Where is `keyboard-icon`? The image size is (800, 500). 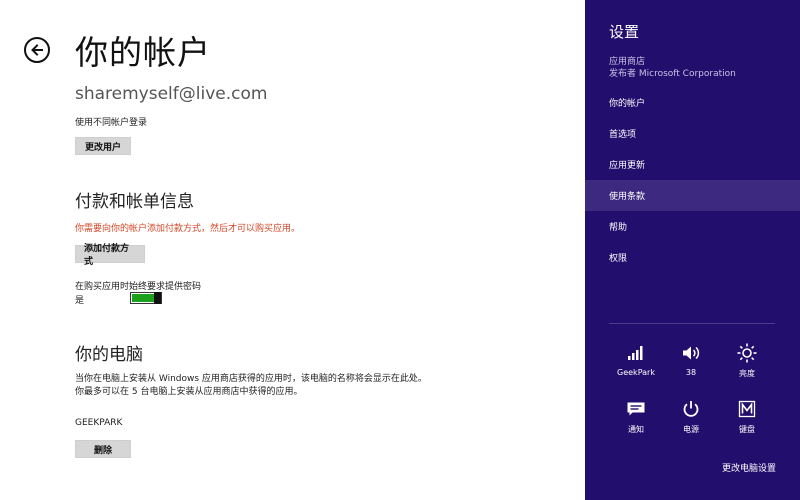
keyboard-icon is located at coordinates (747, 409).